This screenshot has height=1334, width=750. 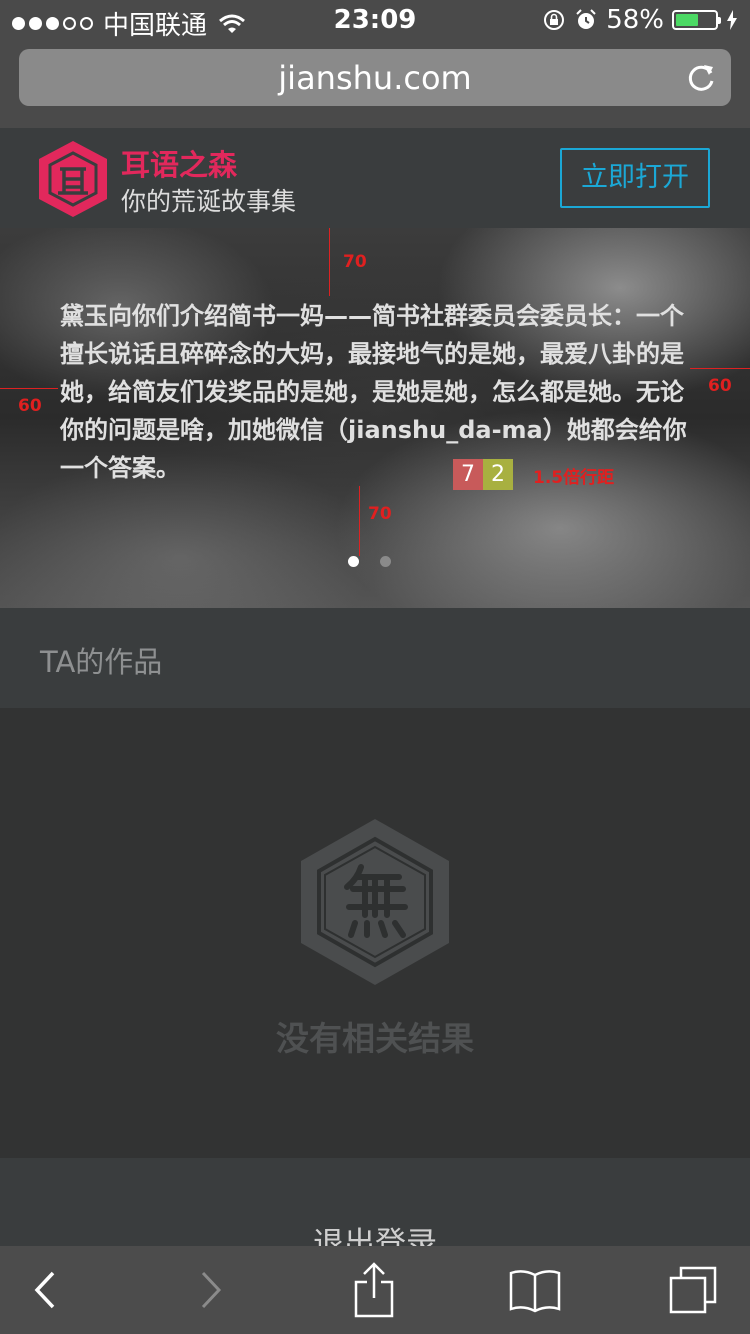 What do you see at coordinates (375, 178) in the screenshot?
I see `app-download-banner: 耳语之森 你的荒诞故事集 立即打开` at bounding box center [375, 178].